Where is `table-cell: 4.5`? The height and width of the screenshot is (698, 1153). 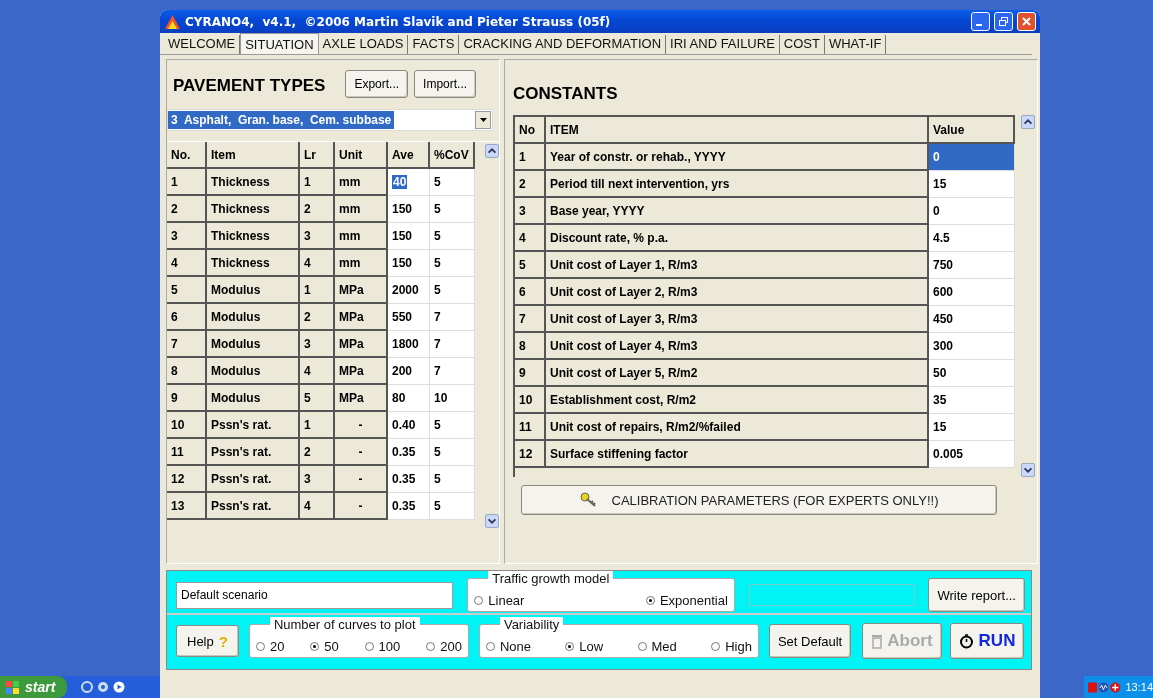 table-cell: 4.5 is located at coordinates (972, 238).